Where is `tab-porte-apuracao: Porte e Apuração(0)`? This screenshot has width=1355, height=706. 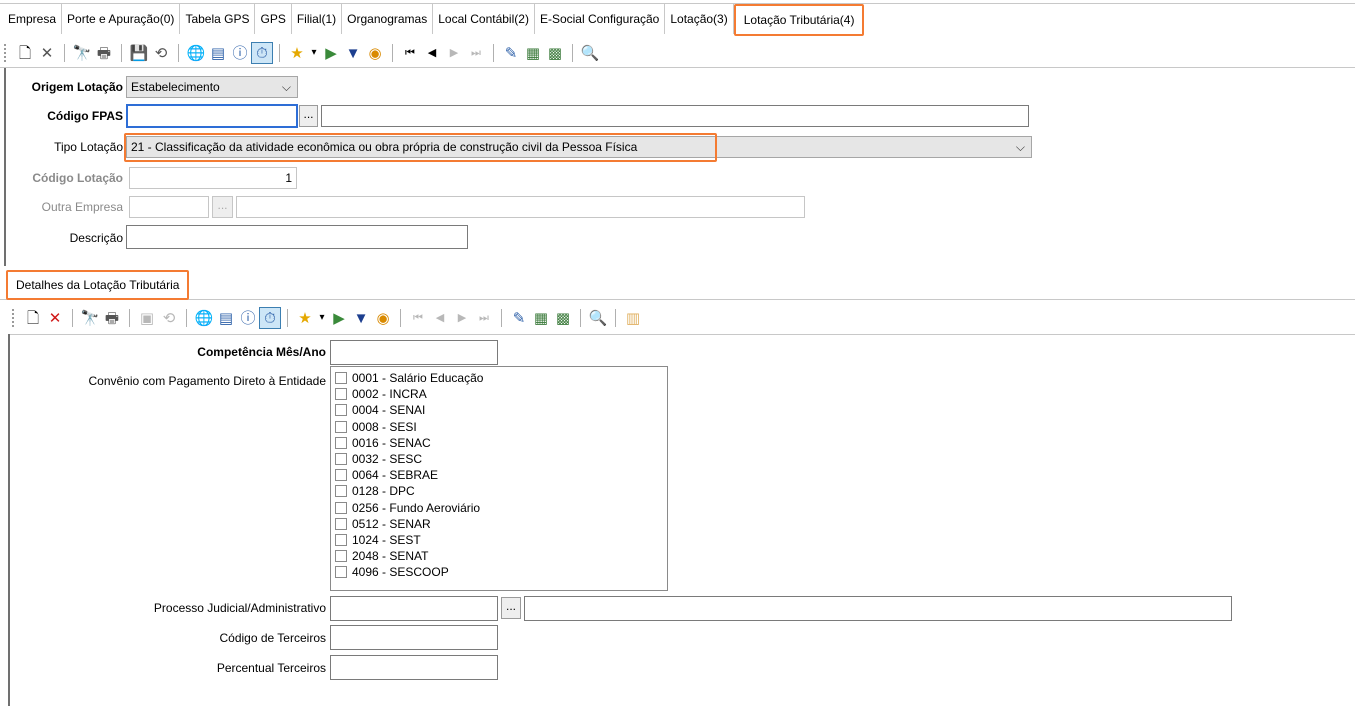 tab-porte-apuracao: Porte e Apuração(0) is located at coordinates (121, 19).